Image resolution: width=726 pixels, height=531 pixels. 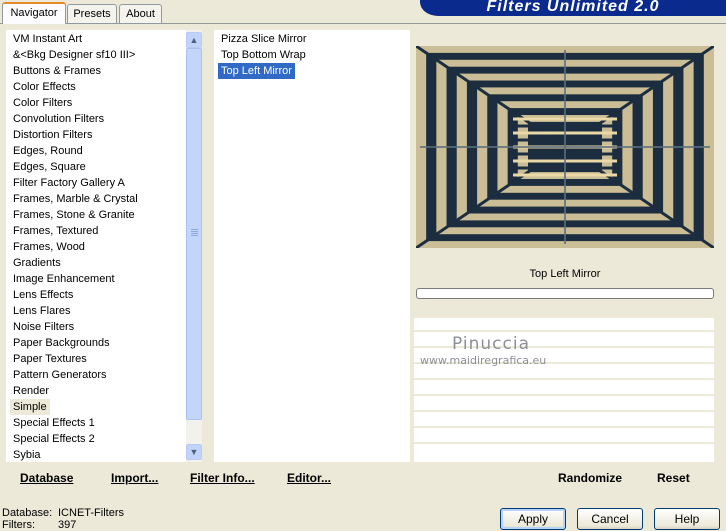 What do you see at coordinates (27, 513) in the screenshot?
I see `status-database-label: Database:` at bounding box center [27, 513].